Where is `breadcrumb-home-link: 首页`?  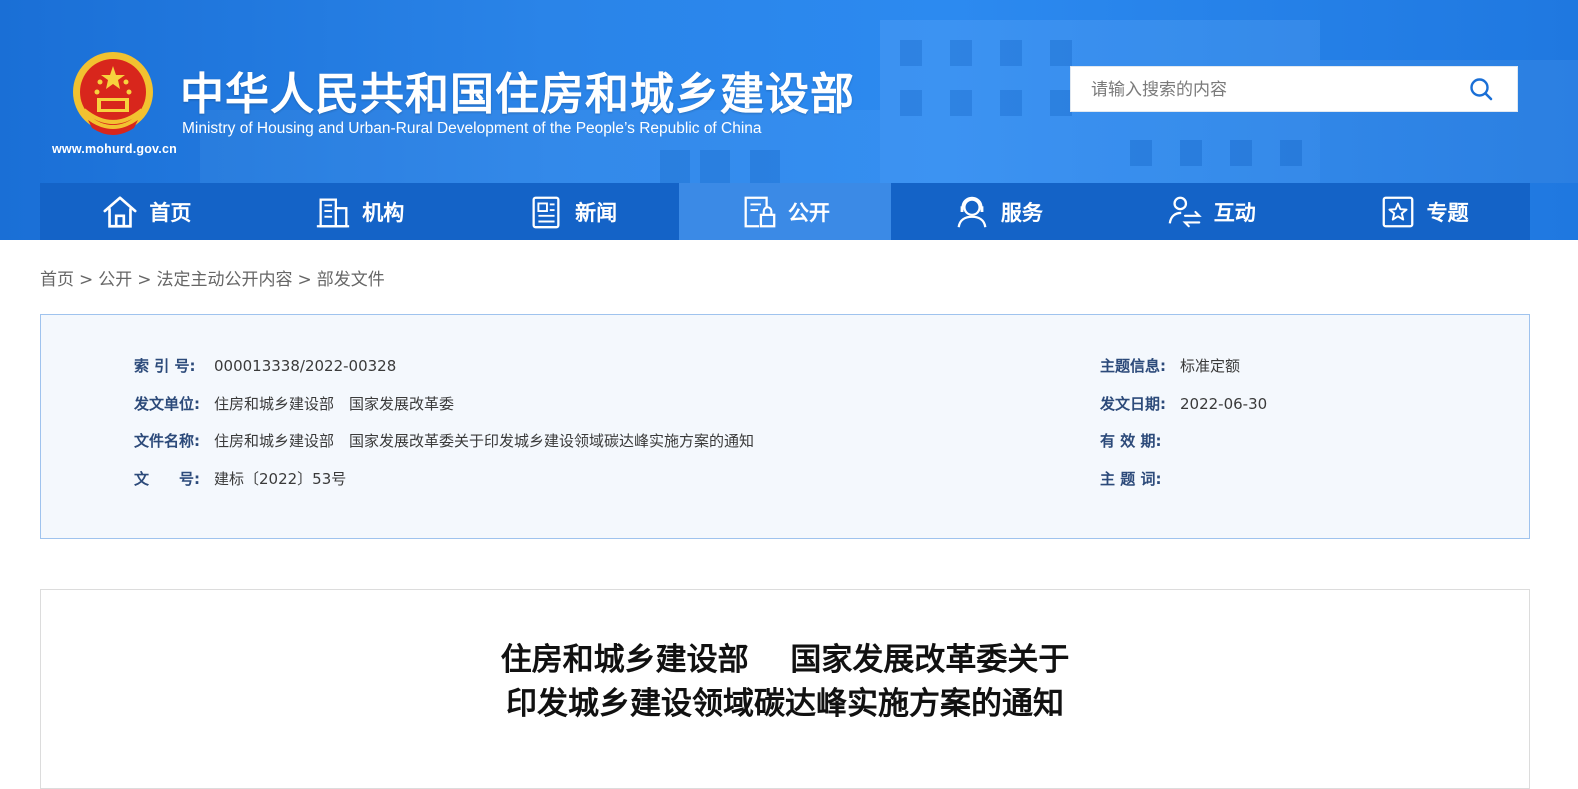 breadcrumb-home-link: 首页 is located at coordinates (57, 280).